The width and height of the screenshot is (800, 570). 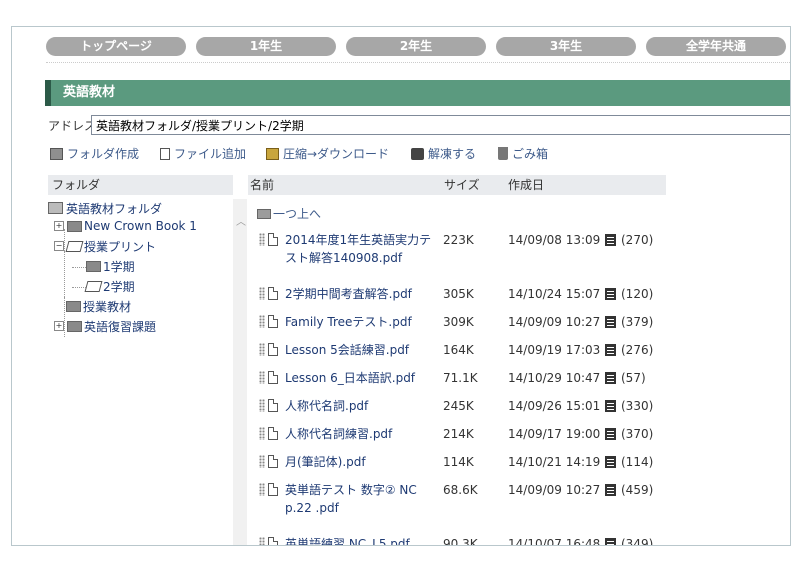 I want to click on file-row: Lesson 6_日本語訳.pdf 71.1K 14/10/29 10:47 (57), so click(x=459, y=380).